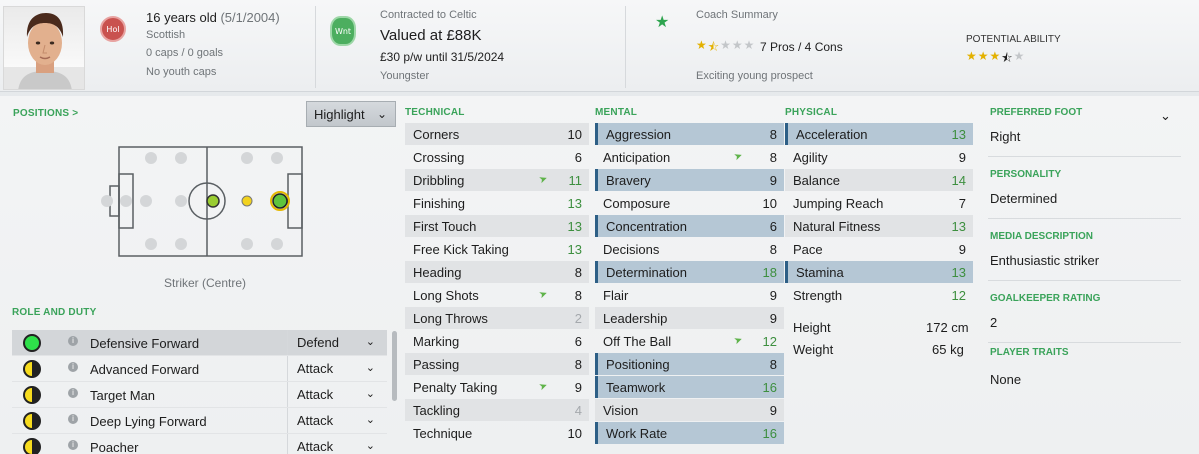  What do you see at coordinates (145, 343) in the screenshot?
I see `role-name: Defensive Forward` at bounding box center [145, 343].